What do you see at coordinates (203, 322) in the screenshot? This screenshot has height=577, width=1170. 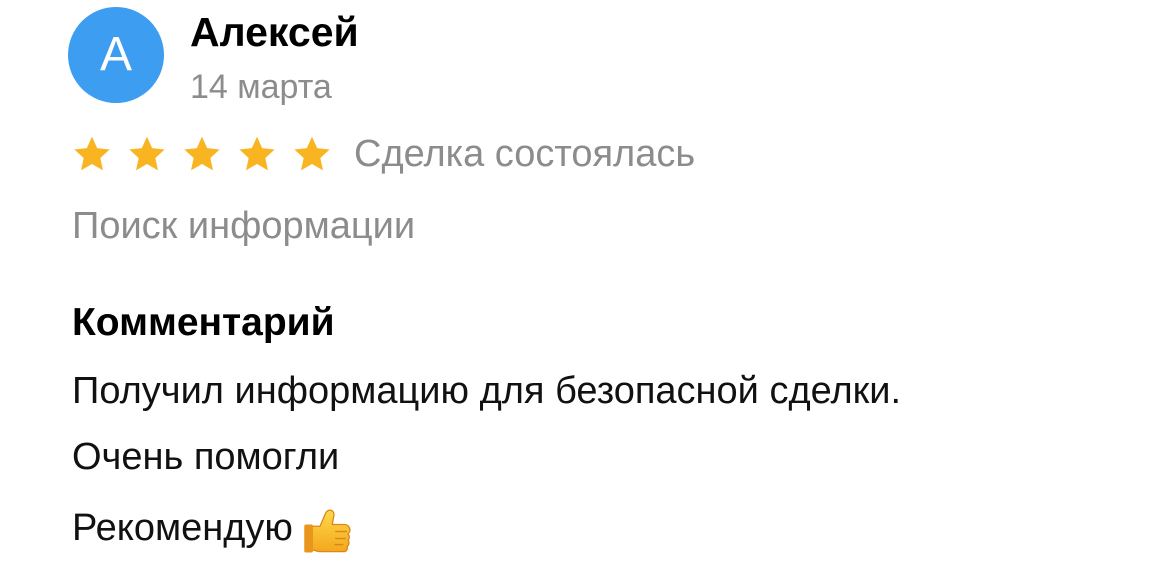 I see `comment-heading: Комментарий` at bounding box center [203, 322].